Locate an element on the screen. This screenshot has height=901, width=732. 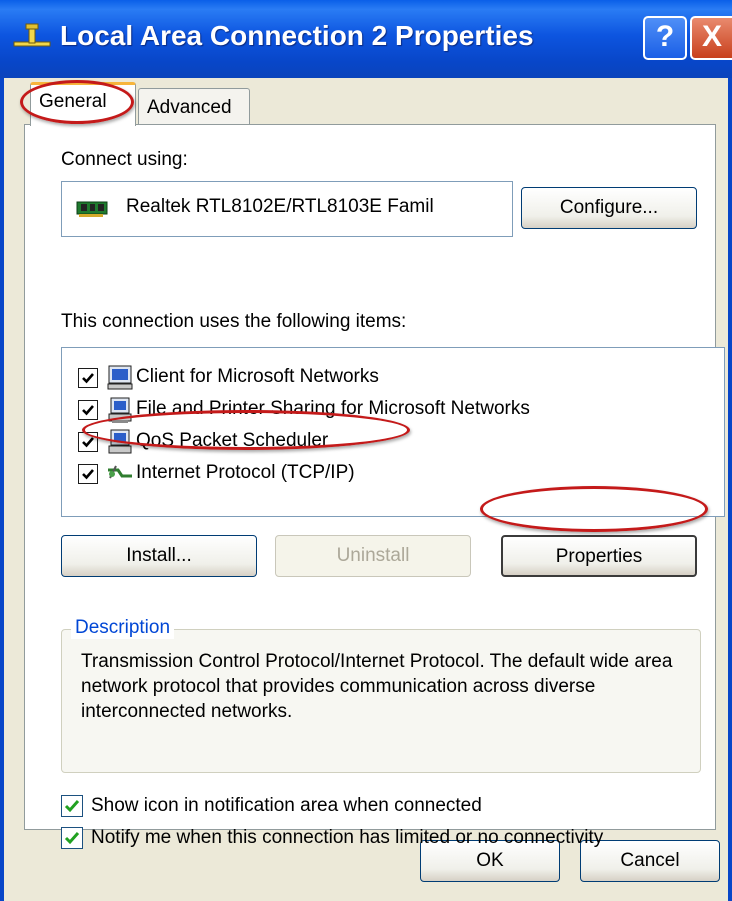
help-icon: ? is located at coordinates (665, 36).